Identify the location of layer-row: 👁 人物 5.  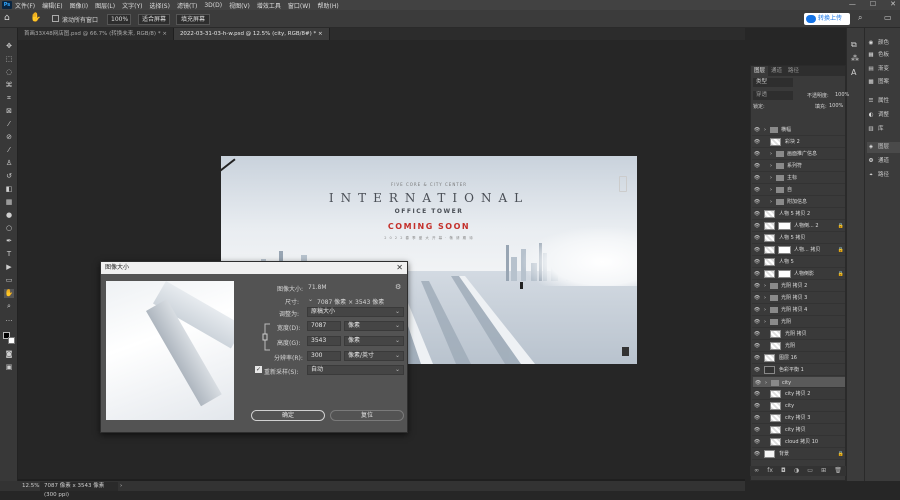
(798, 262).